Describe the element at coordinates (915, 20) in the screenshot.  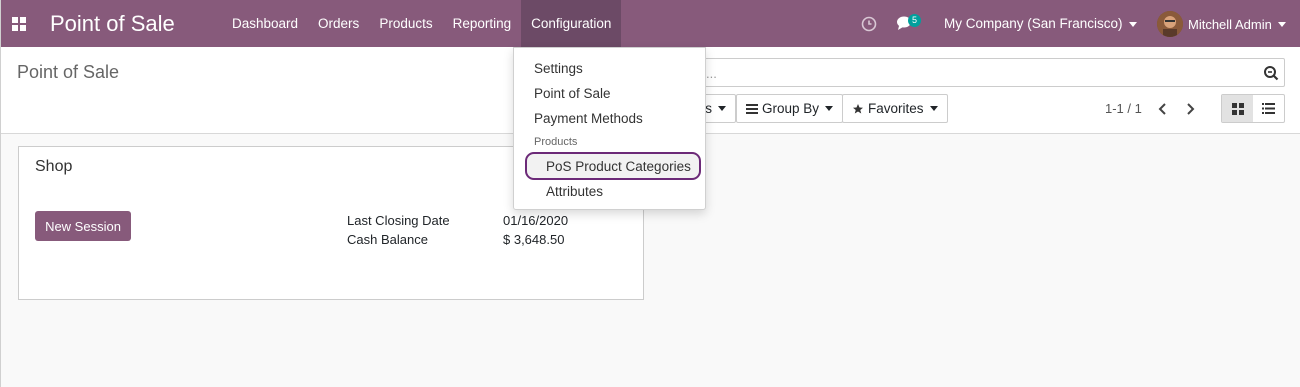
I see `chat-count-badge: 5` at that location.